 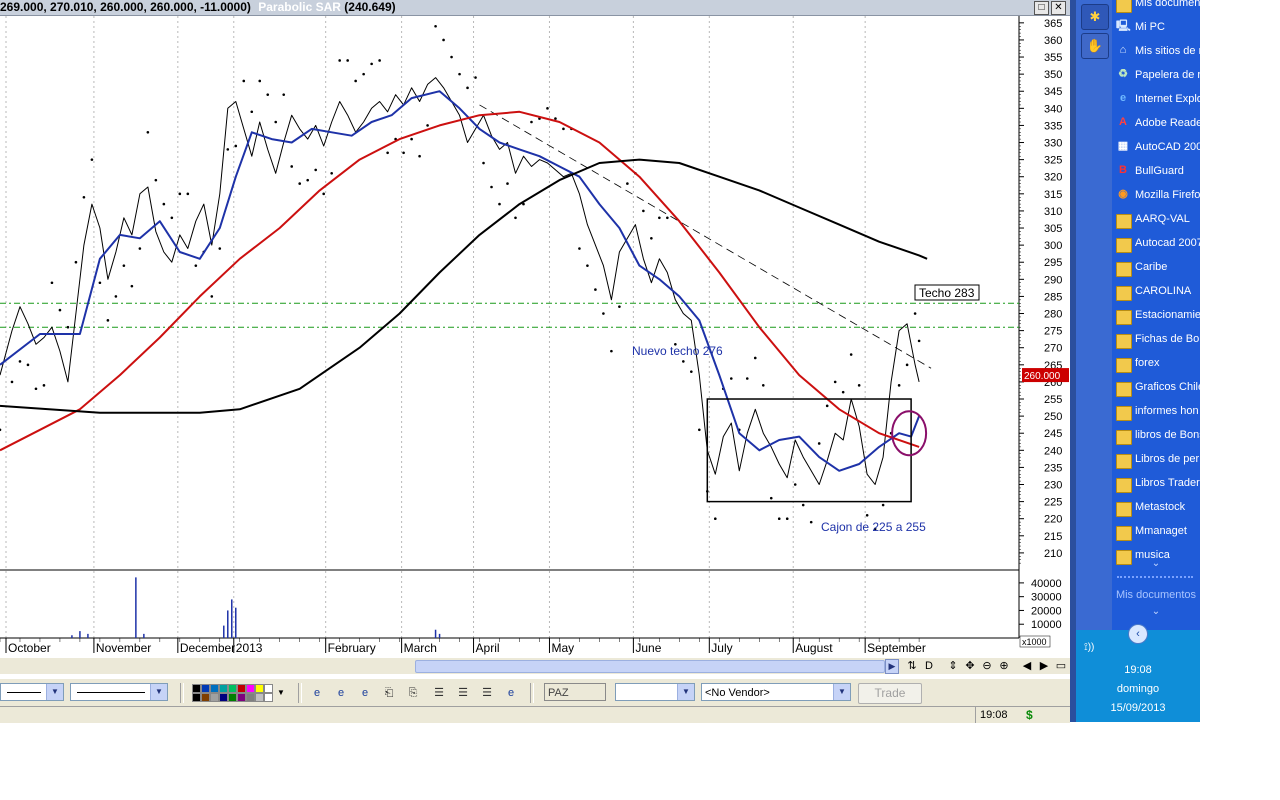 I want to click on desktop-item: AARQ-VAL, so click(x=1156, y=219).